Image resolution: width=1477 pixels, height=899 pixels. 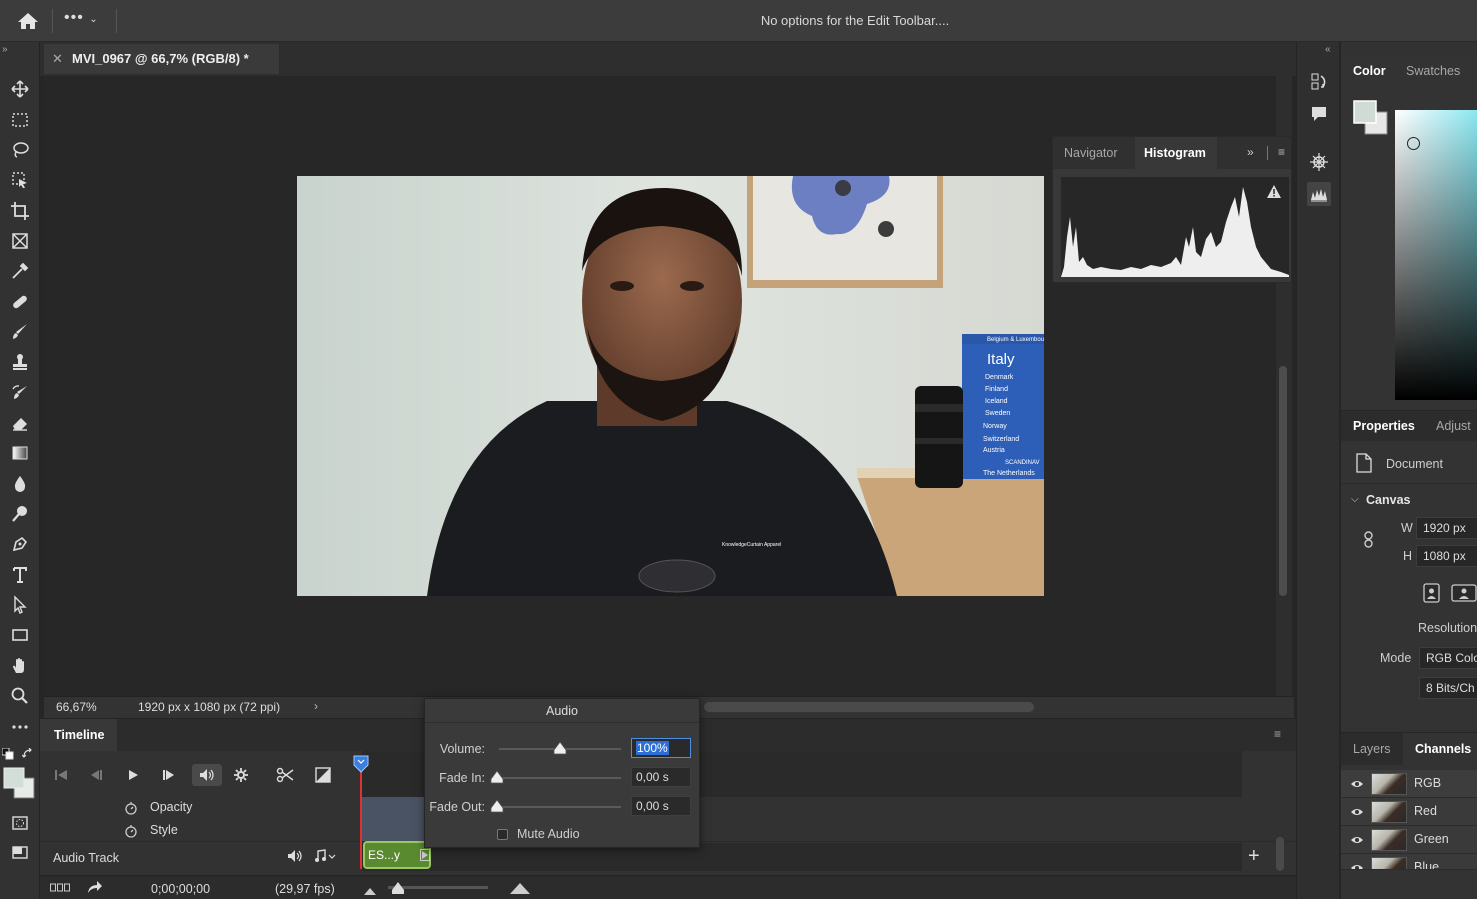 I want to click on crop-tool-icon, so click(x=20, y=211).